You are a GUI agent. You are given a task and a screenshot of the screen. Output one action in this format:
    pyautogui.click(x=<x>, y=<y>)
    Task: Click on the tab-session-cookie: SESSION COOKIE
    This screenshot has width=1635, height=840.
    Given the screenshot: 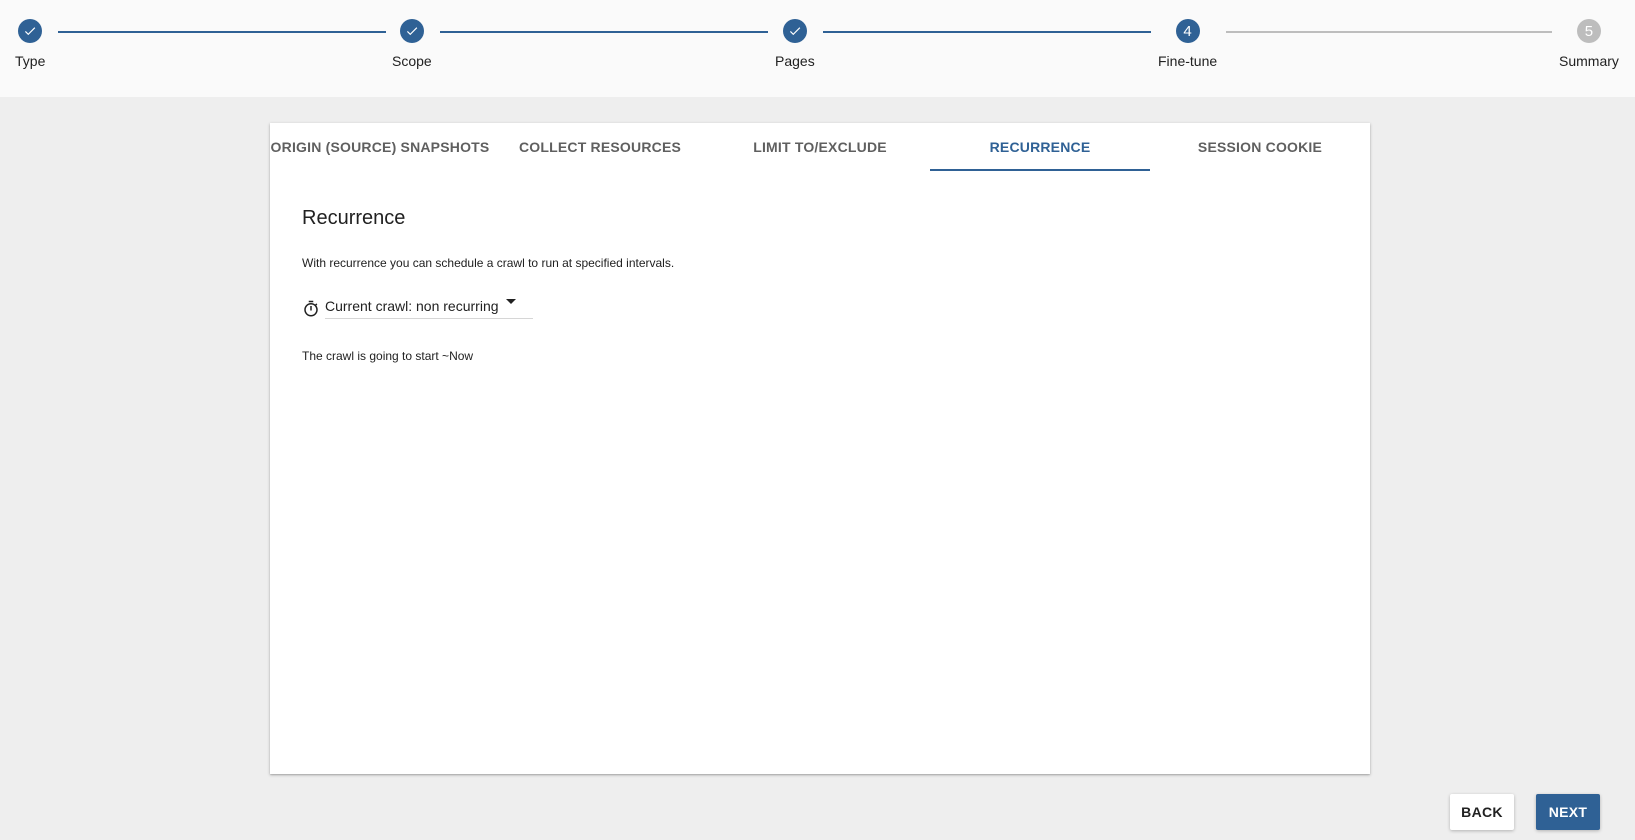 What is the action you would take?
    pyautogui.click(x=1260, y=147)
    